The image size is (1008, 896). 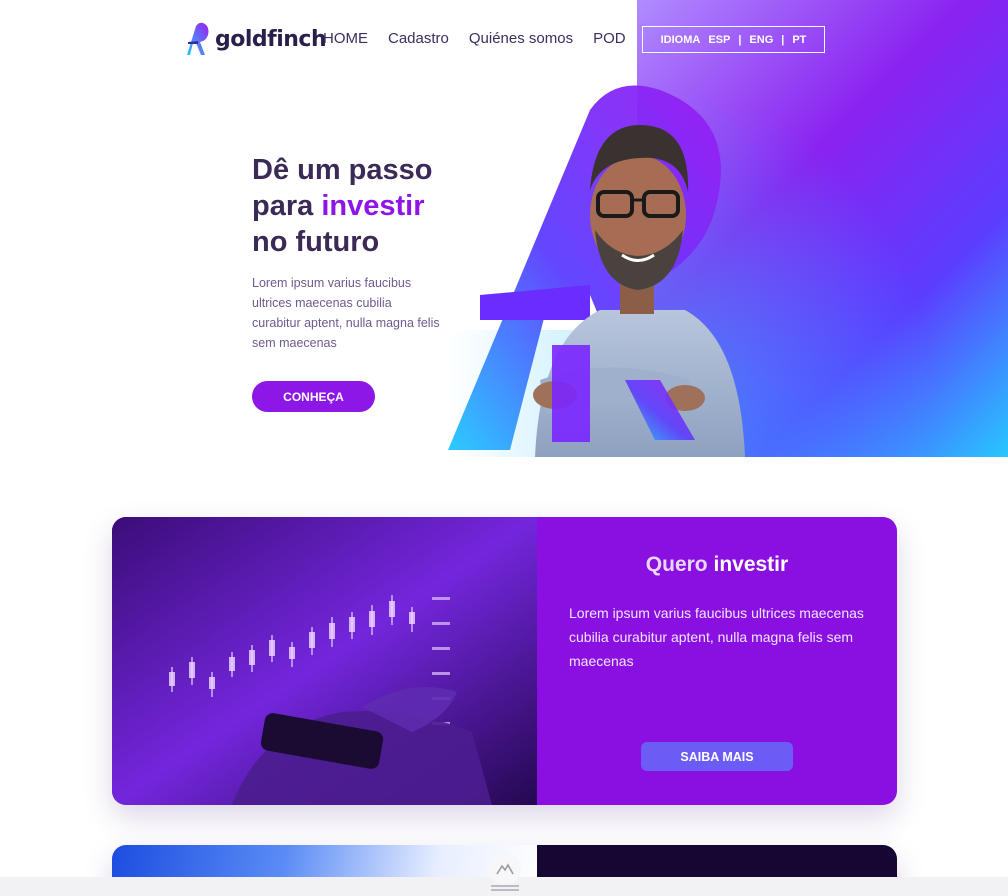 What do you see at coordinates (521, 38) in the screenshot?
I see `nav-item-quienes-somos: Quiénes somos` at bounding box center [521, 38].